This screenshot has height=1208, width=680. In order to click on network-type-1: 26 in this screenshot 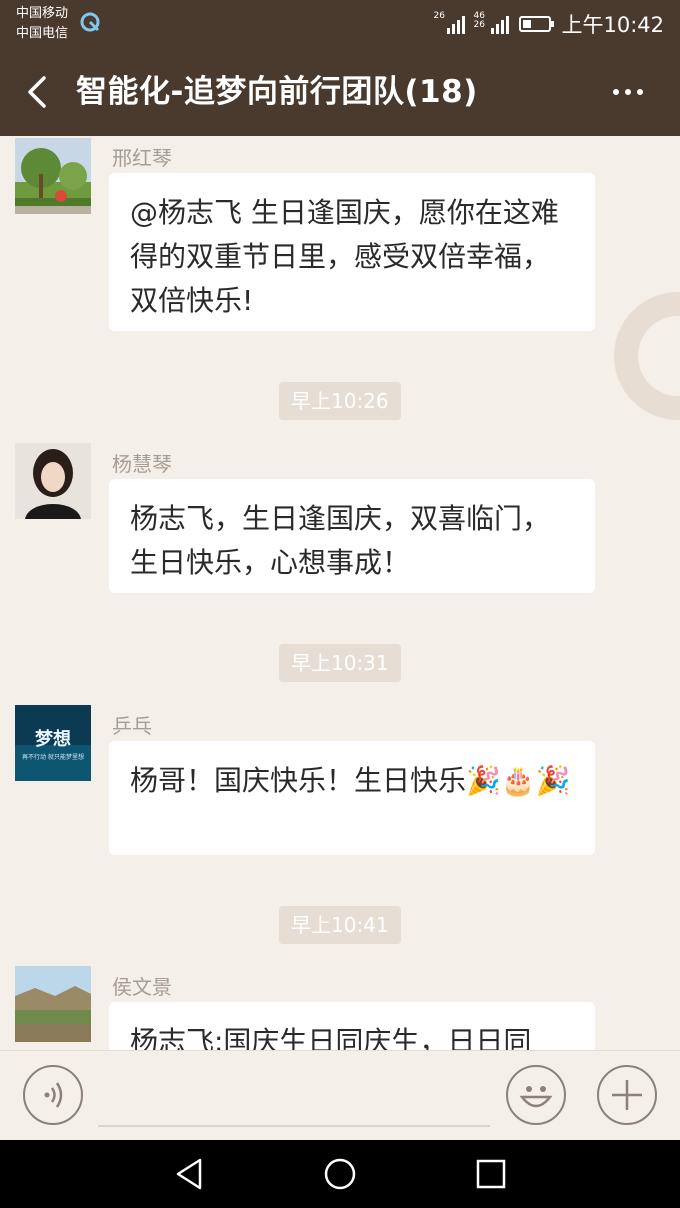, I will do `click(439, 16)`.